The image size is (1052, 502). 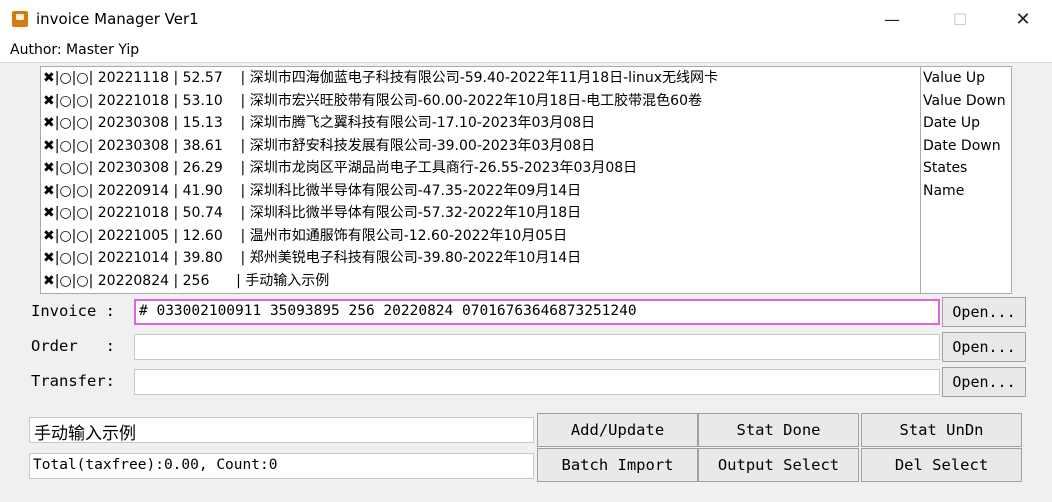 I want to click on order-input, so click(x=537, y=347).